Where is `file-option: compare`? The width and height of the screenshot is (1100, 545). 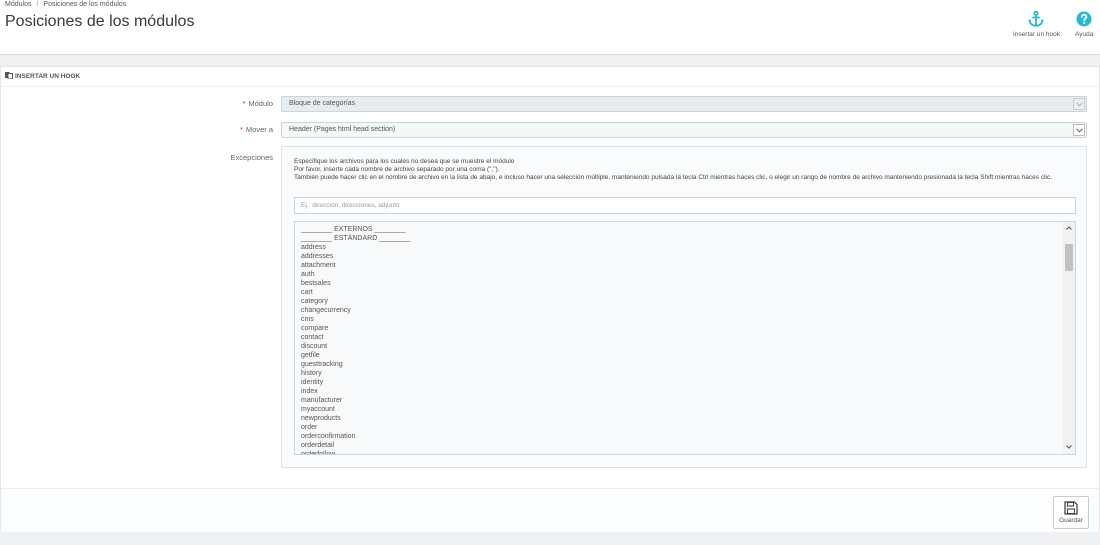
file-option: compare is located at coordinates (355, 328).